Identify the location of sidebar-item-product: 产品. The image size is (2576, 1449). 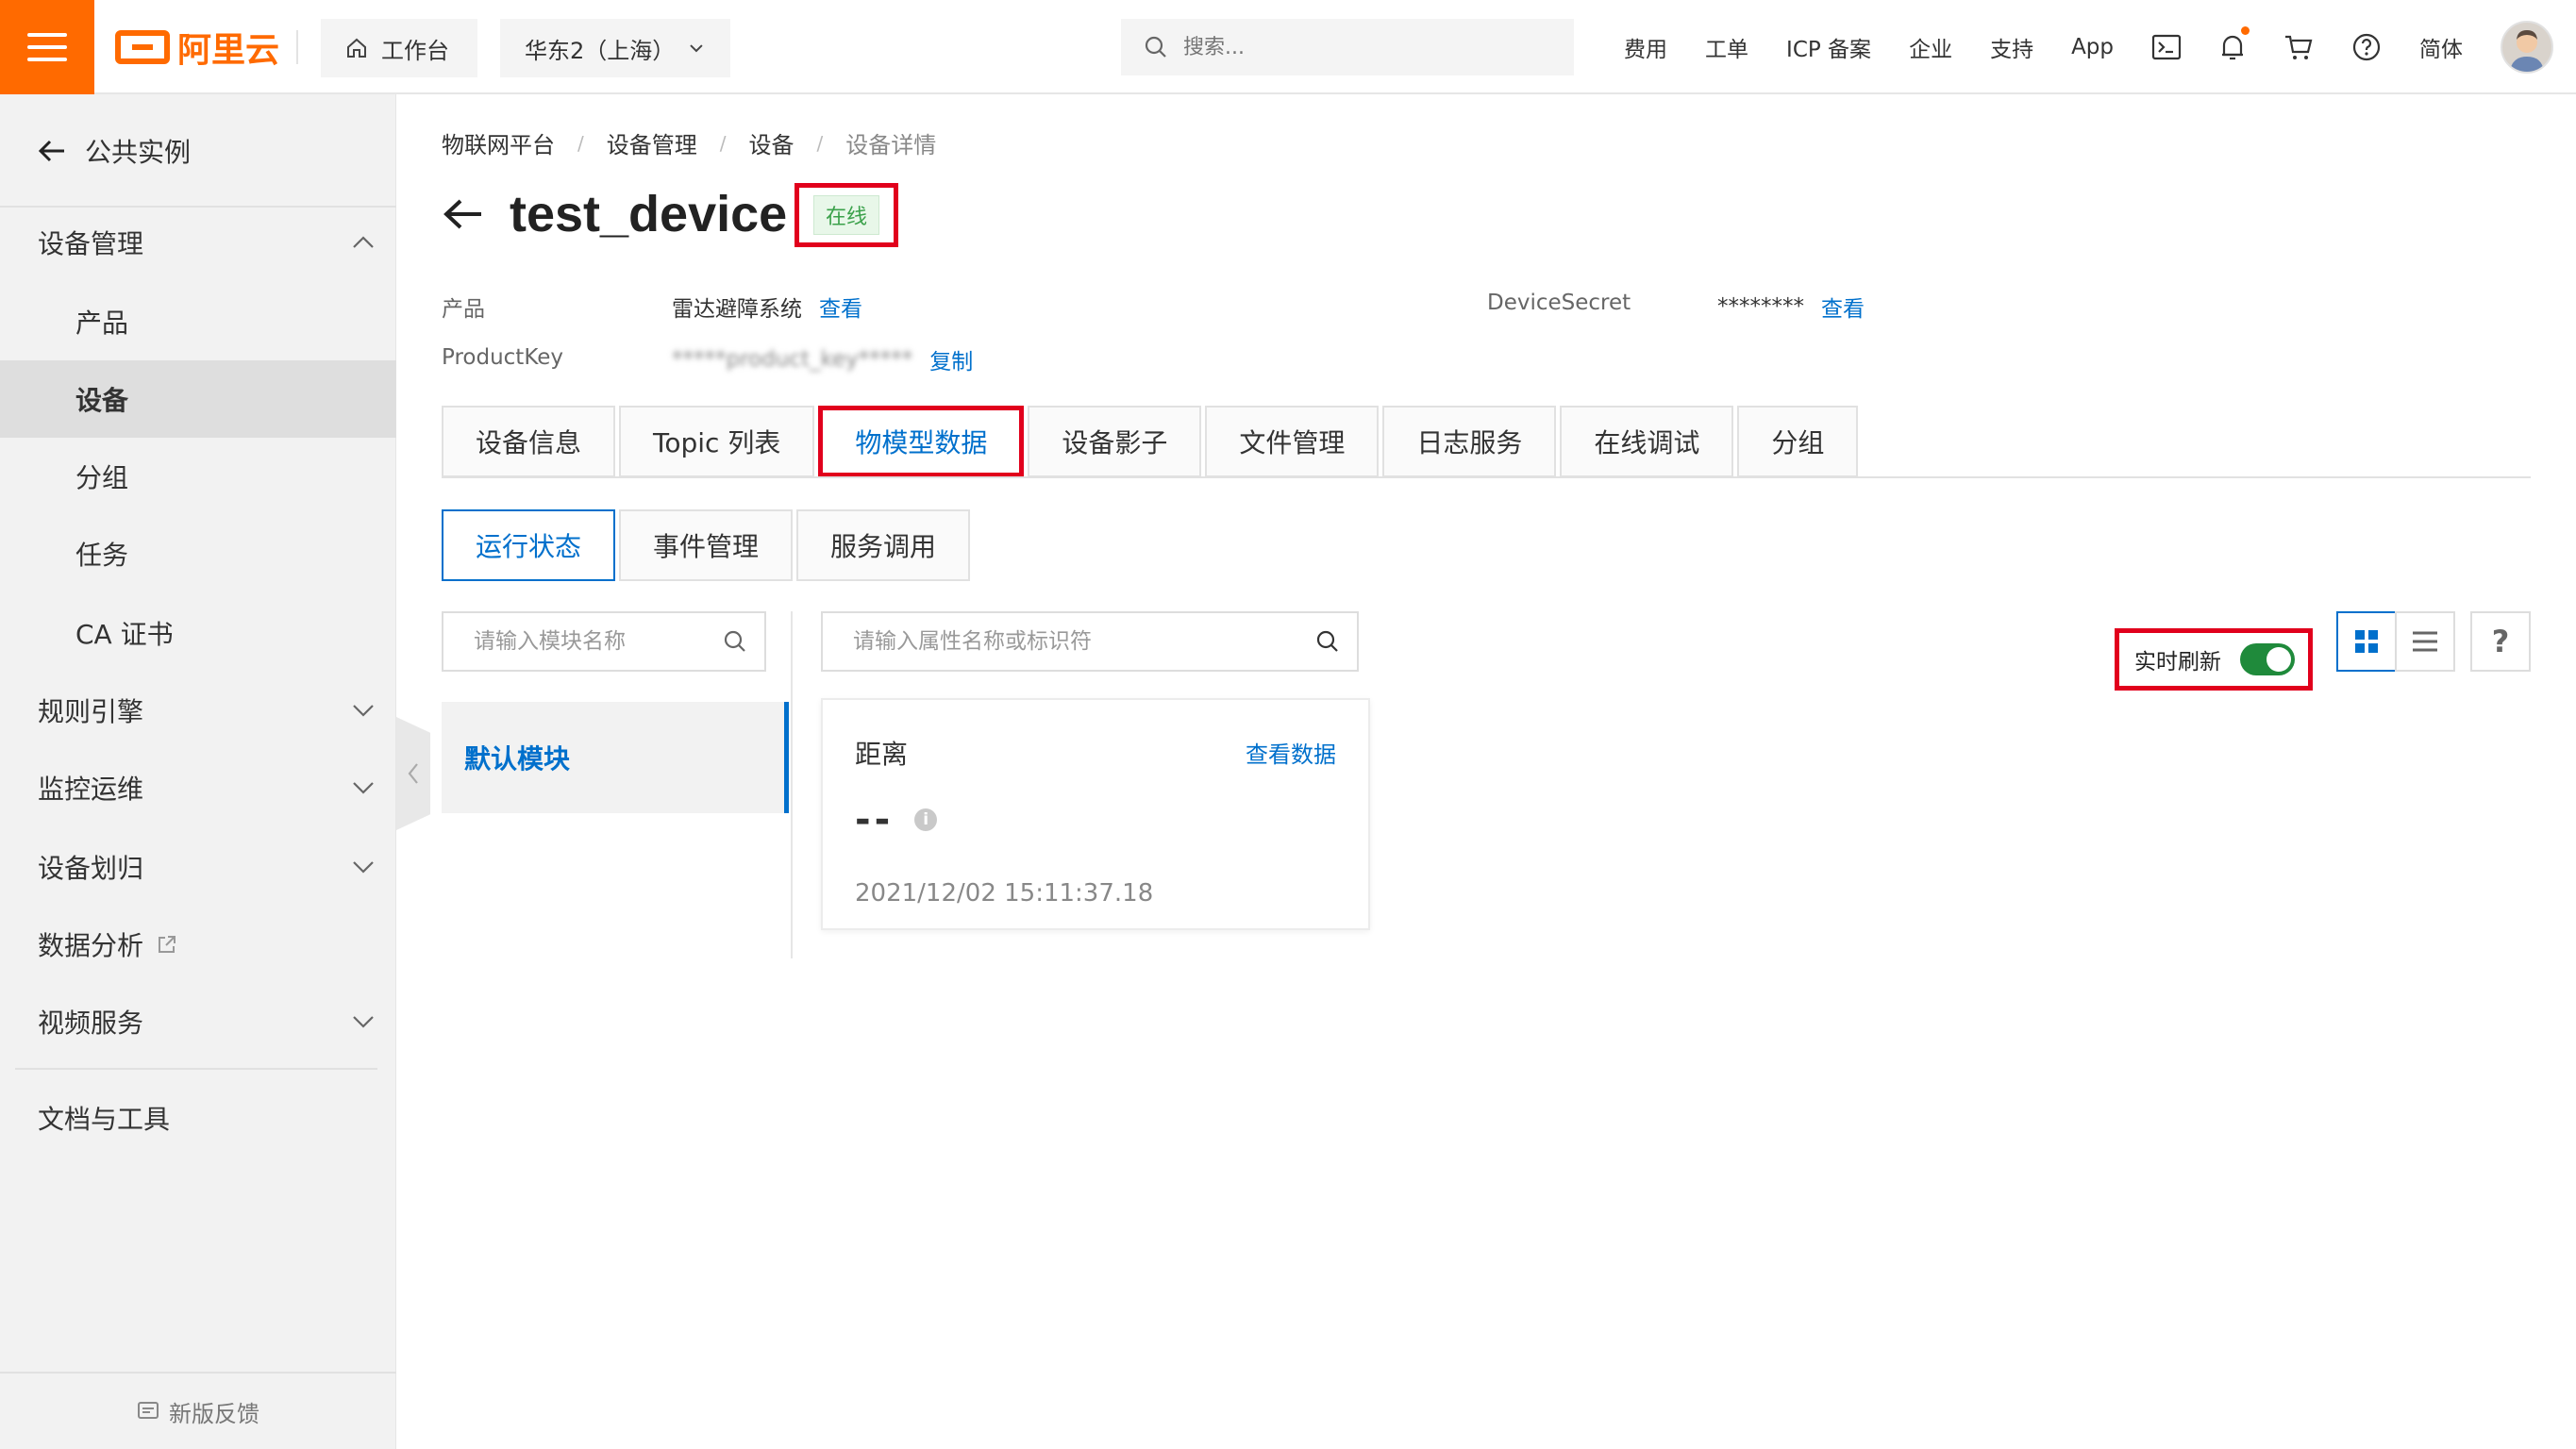
(198, 321).